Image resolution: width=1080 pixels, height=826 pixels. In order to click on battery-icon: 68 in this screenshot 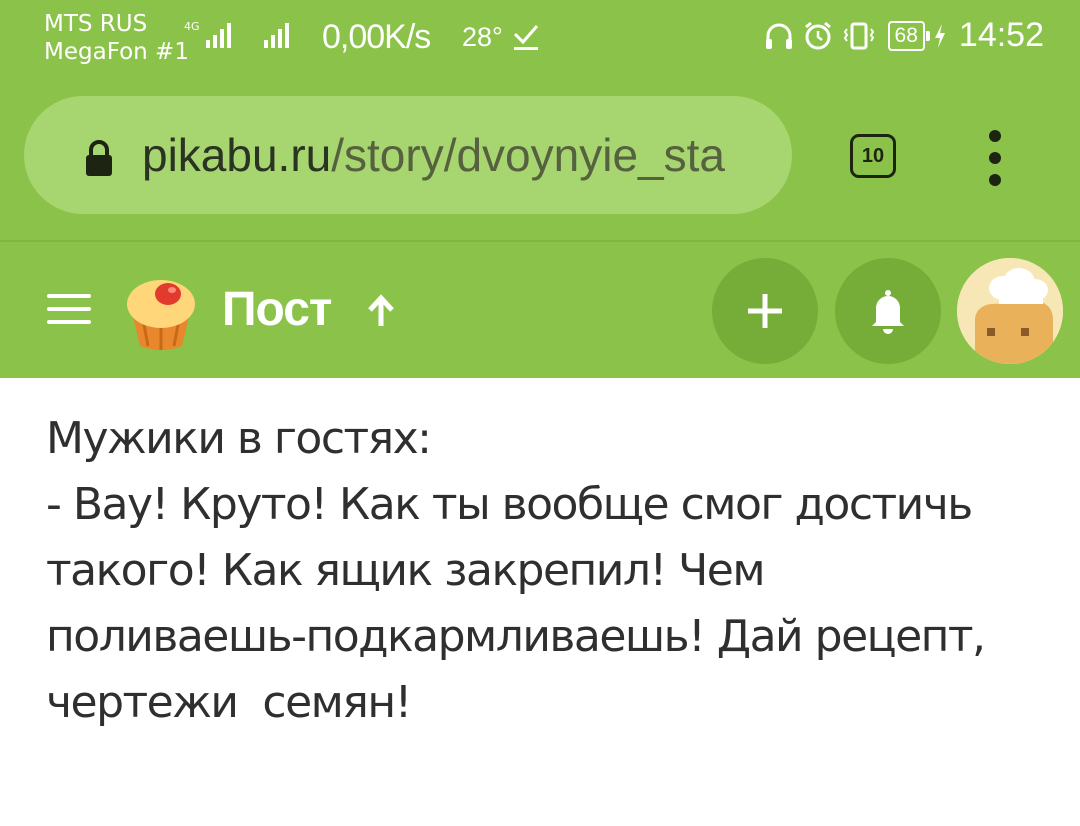, I will do `click(909, 35)`.